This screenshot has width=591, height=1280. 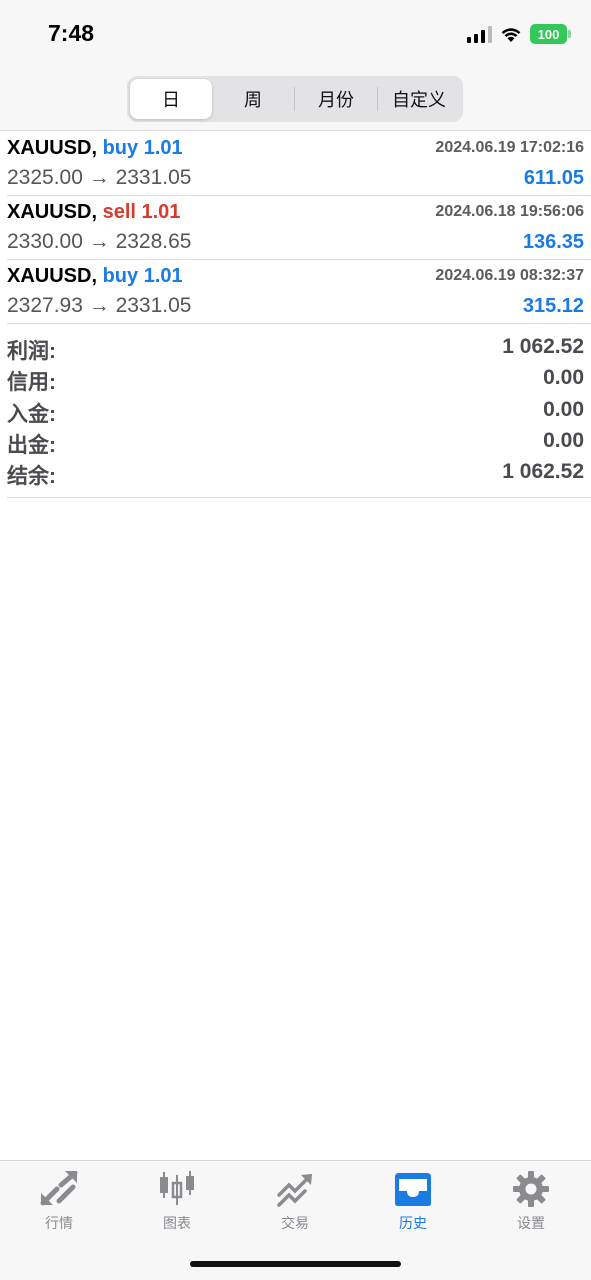 What do you see at coordinates (177, 1189) in the screenshot?
I see `candlestick-chart-icon` at bounding box center [177, 1189].